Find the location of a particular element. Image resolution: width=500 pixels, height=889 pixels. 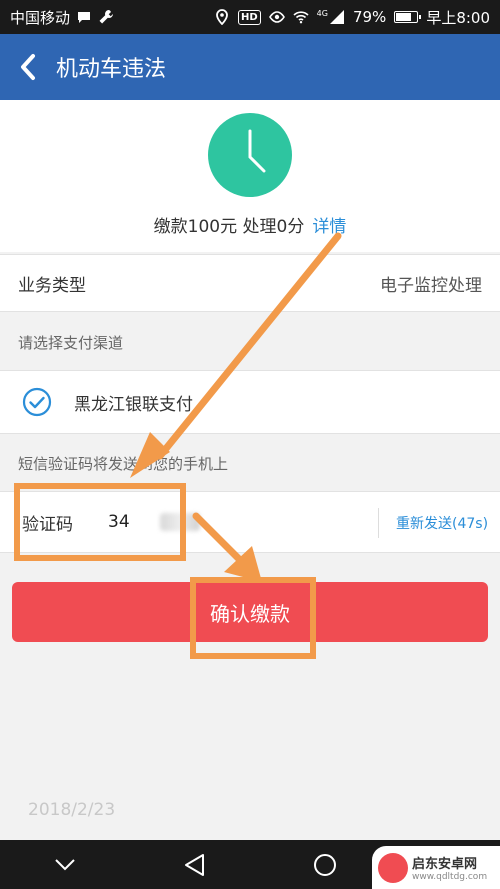

annotation-box-confirm is located at coordinates (253, 618).